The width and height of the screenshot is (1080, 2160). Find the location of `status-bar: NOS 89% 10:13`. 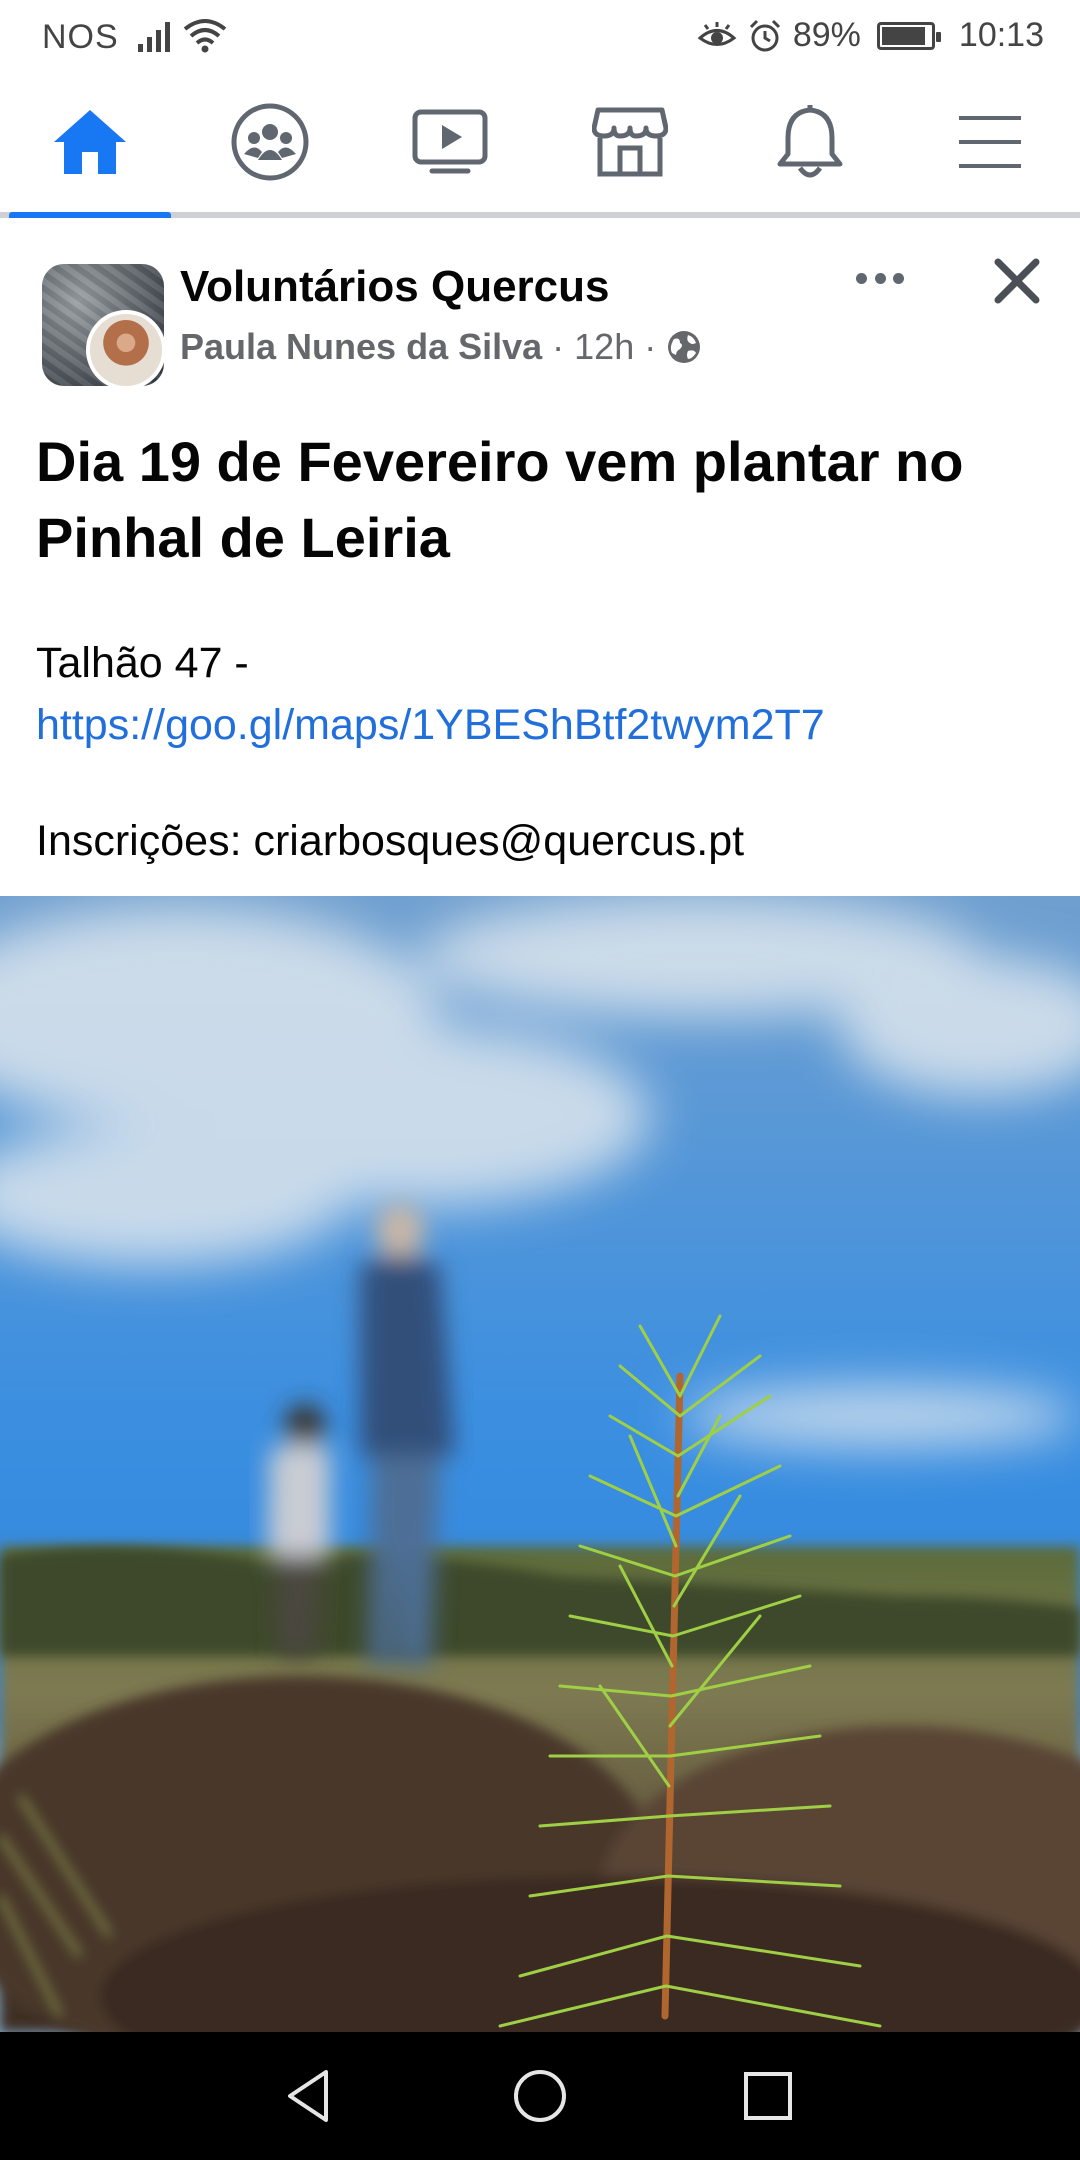

status-bar: NOS 89% 10:13 is located at coordinates (540, 36).